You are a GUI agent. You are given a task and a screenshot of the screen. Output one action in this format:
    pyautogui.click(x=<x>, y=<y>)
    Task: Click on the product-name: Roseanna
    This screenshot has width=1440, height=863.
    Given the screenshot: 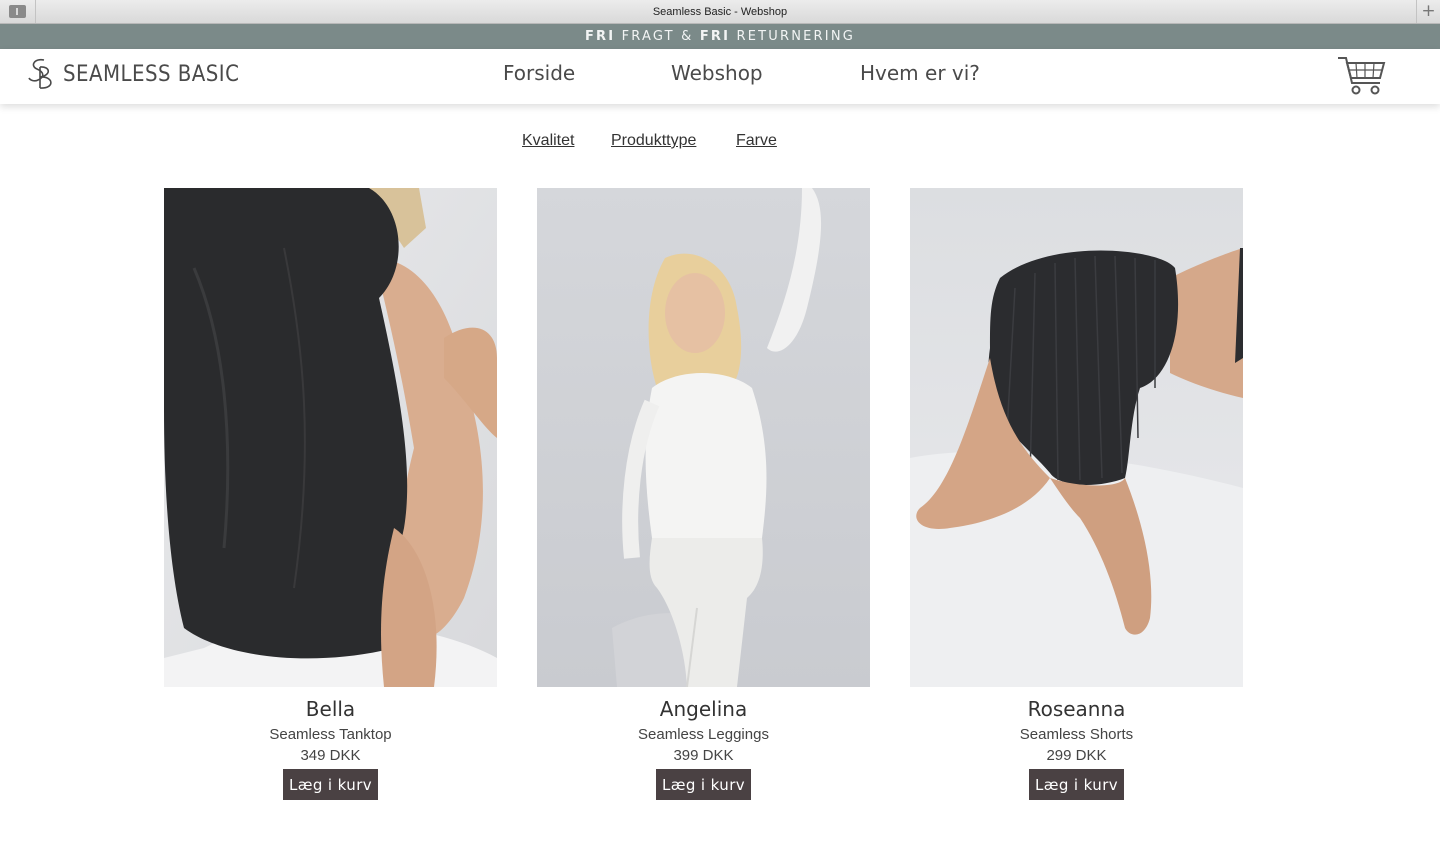 What is the action you would take?
    pyautogui.click(x=1076, y=709)
    